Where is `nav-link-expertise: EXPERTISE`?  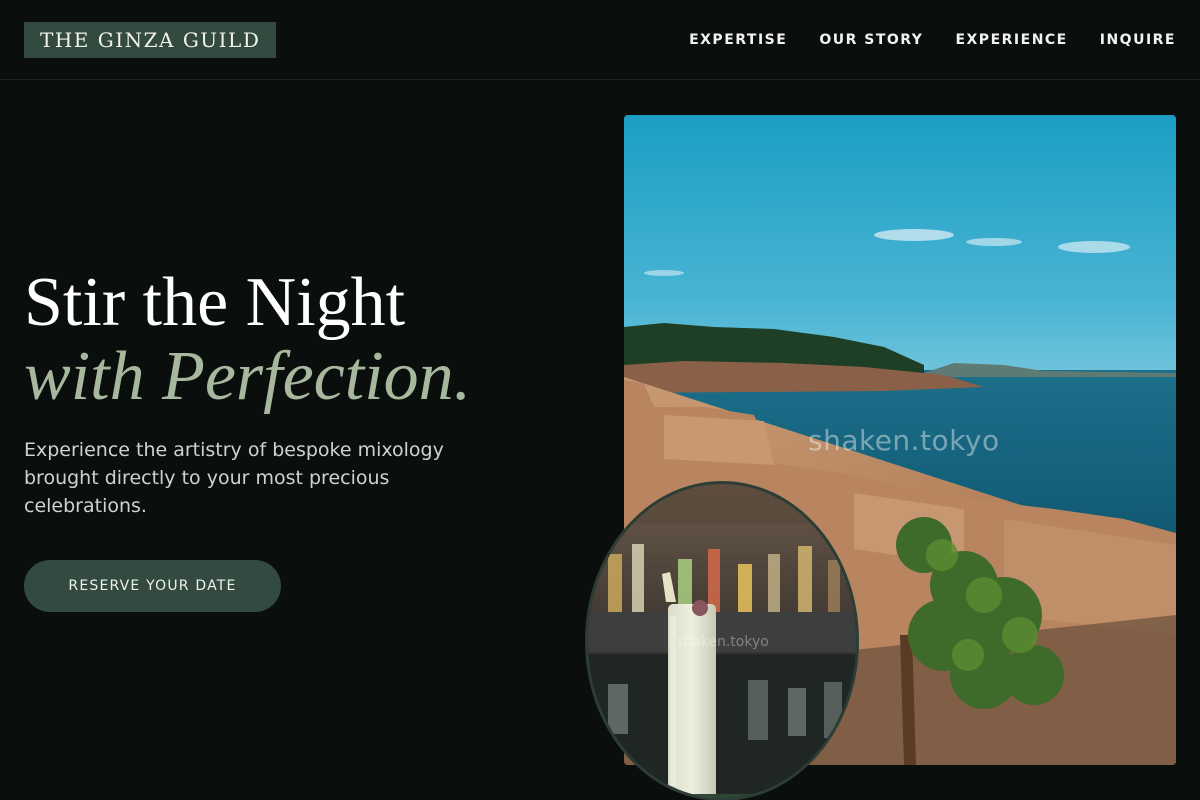
nav-link-expertise: EXPERTISE is located at coordinates (738, 40).